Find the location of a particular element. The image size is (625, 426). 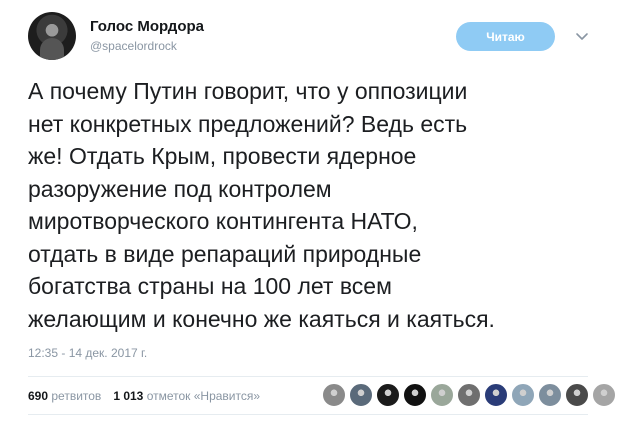

likes-stat: 1 013 отметок «Нравится» is located at coordinates (186, 396).